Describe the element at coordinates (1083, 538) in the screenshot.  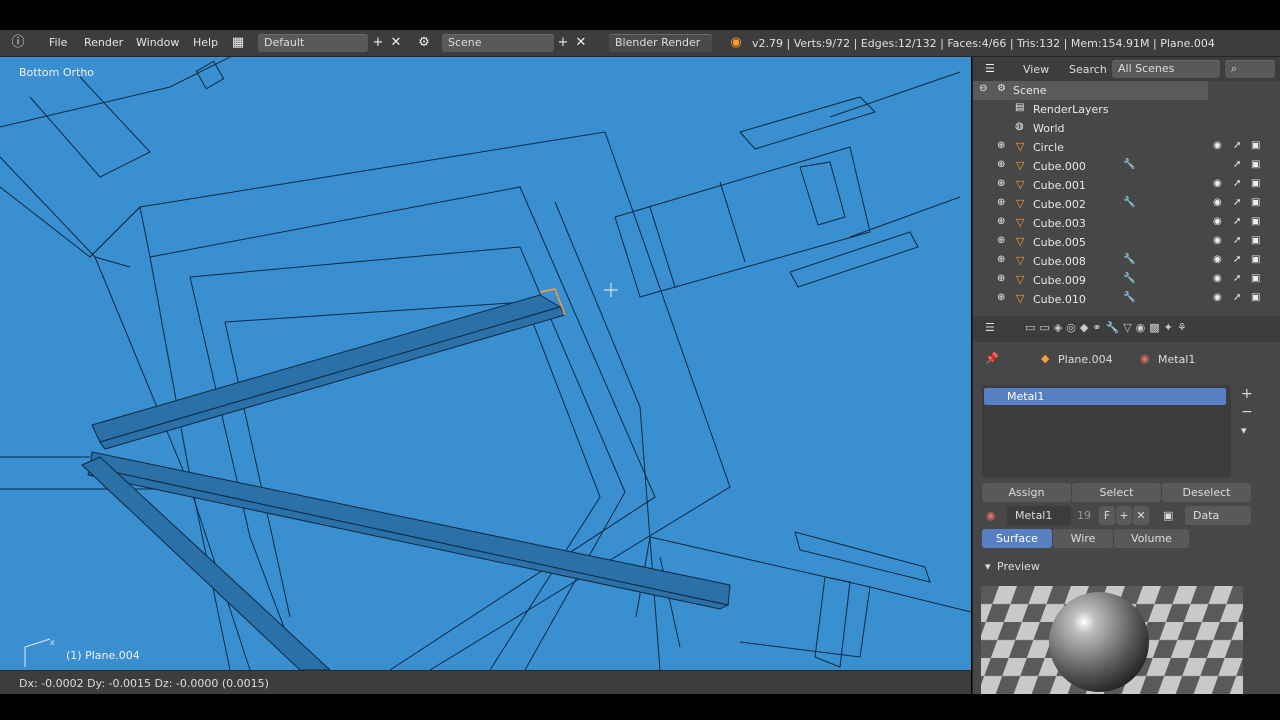
I see `tab-wire: Wire` at that location.